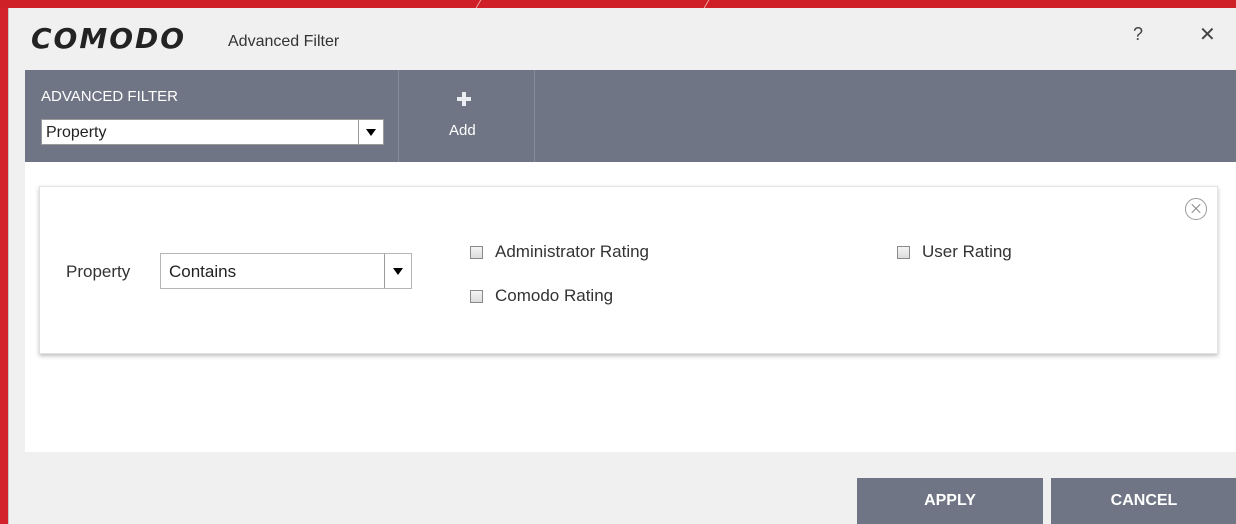 This screenshot has width=1236, height=524. What do you see at coordinates (554, 295) in the screenshot?
I see `comodo-rating-label: Comodo Rating` at bounding box center [554, 295].